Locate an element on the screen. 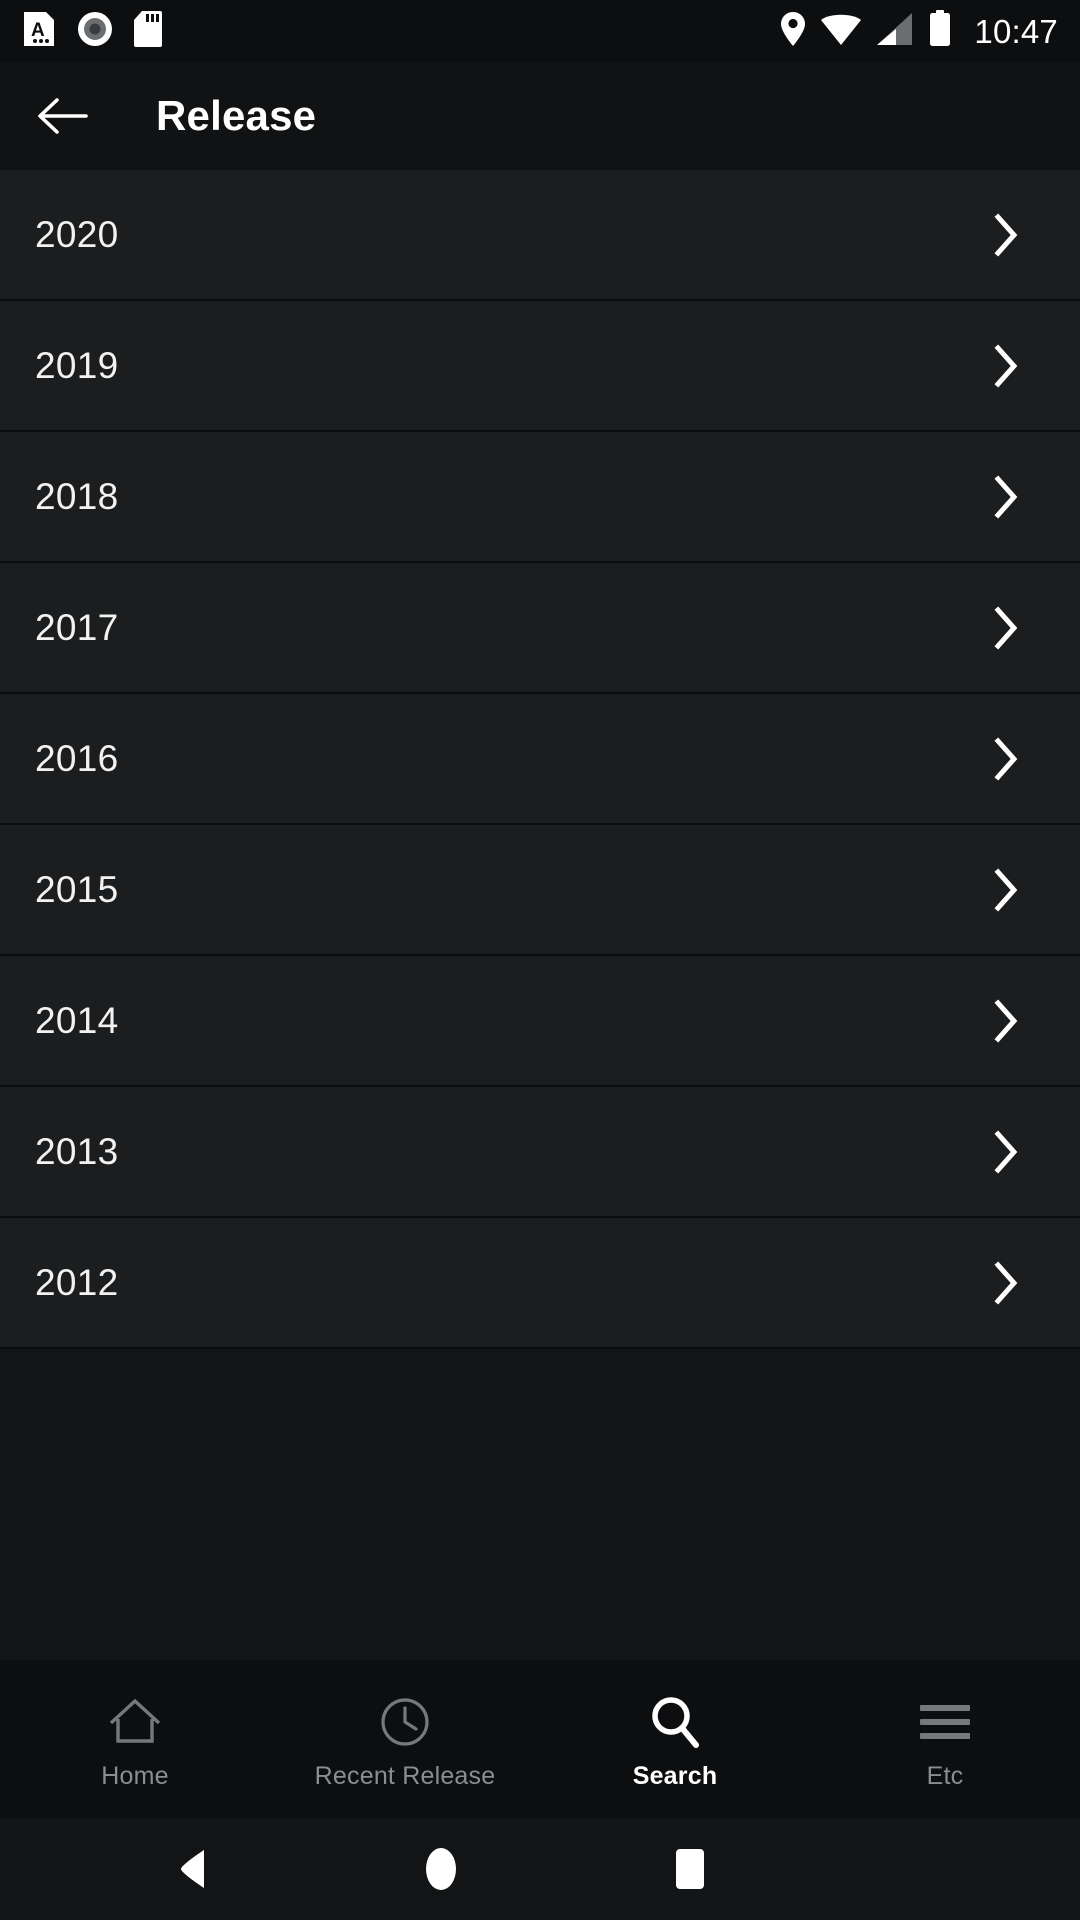 This screenshot has width=1080, height=1920. home-icon is located at coordinates (135, 1722).